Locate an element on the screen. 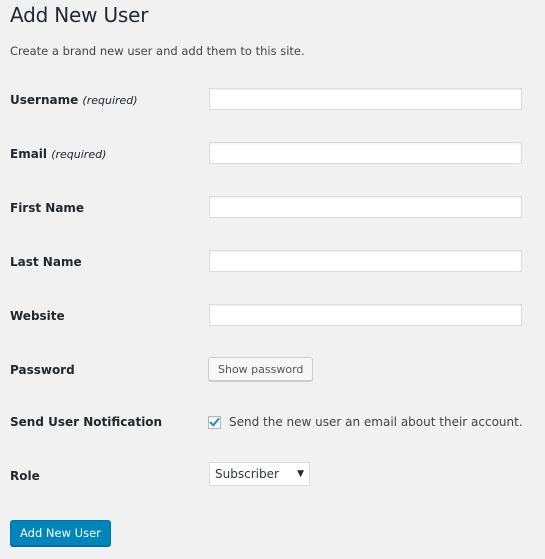 This screenshot has width=545, height=559. username-label: Username (required) is located at coordinates (74, 100).